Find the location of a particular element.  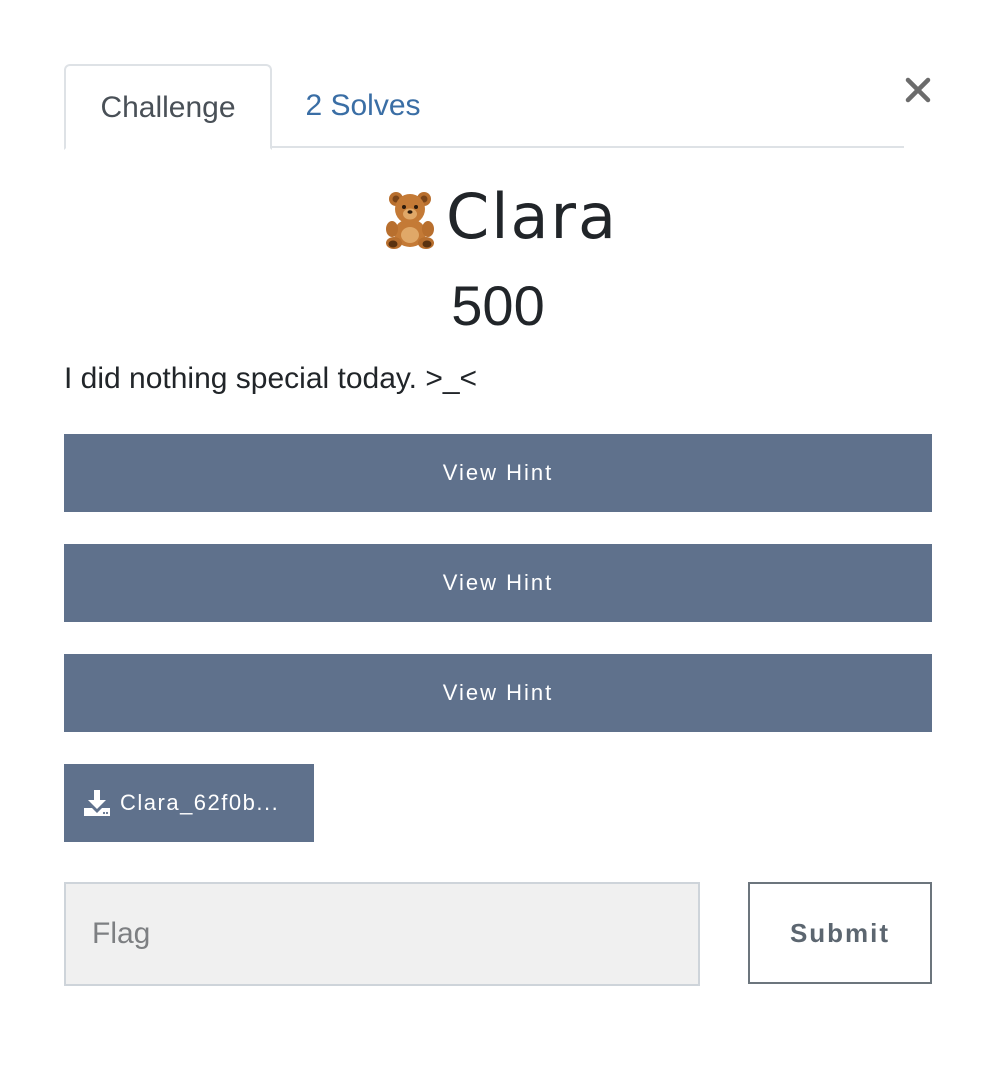

teddy-bear-icon is located at coordinates (410, 219).